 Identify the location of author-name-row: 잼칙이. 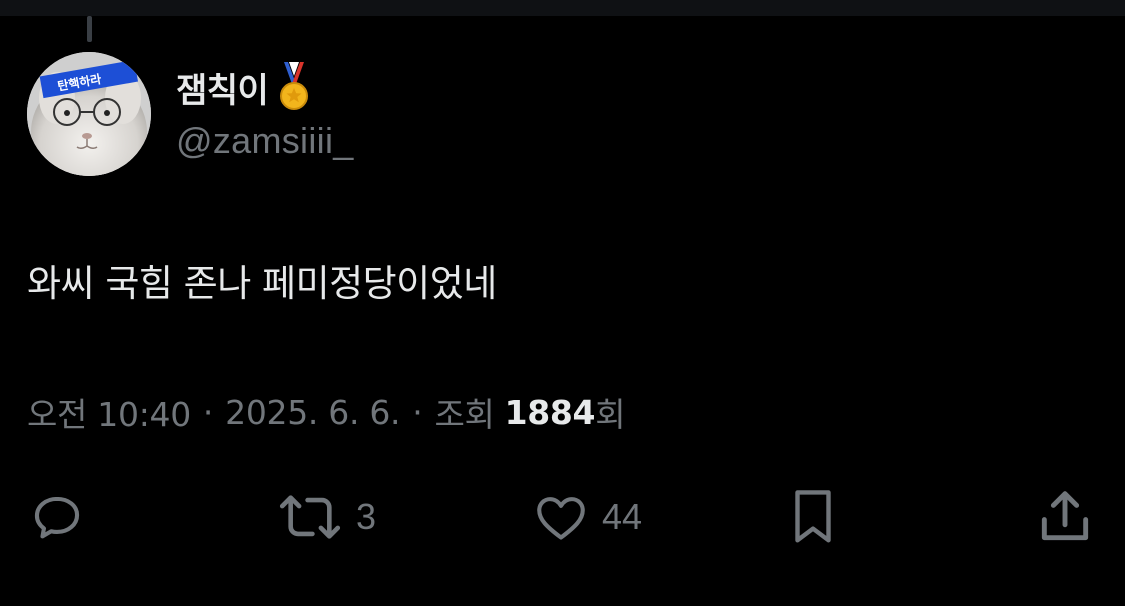
(243, 87).